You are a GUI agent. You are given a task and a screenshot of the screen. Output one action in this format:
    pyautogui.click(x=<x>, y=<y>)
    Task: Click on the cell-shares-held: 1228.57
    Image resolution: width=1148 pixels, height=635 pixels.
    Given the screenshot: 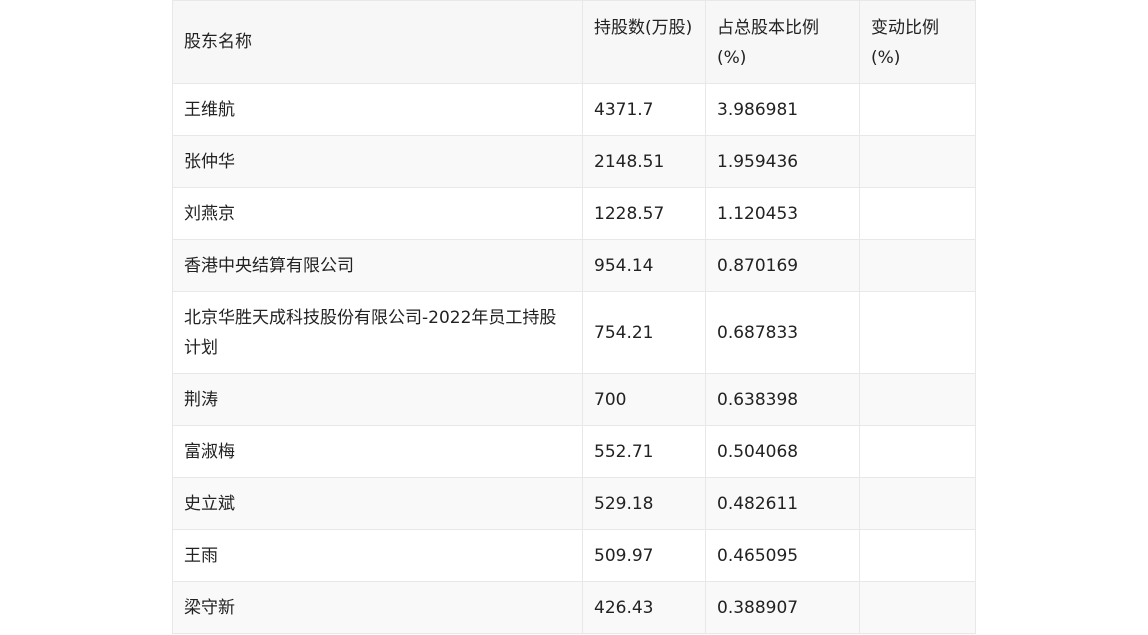 What is the action you would take?
    pyautogui.click(x=644, y=213)
    